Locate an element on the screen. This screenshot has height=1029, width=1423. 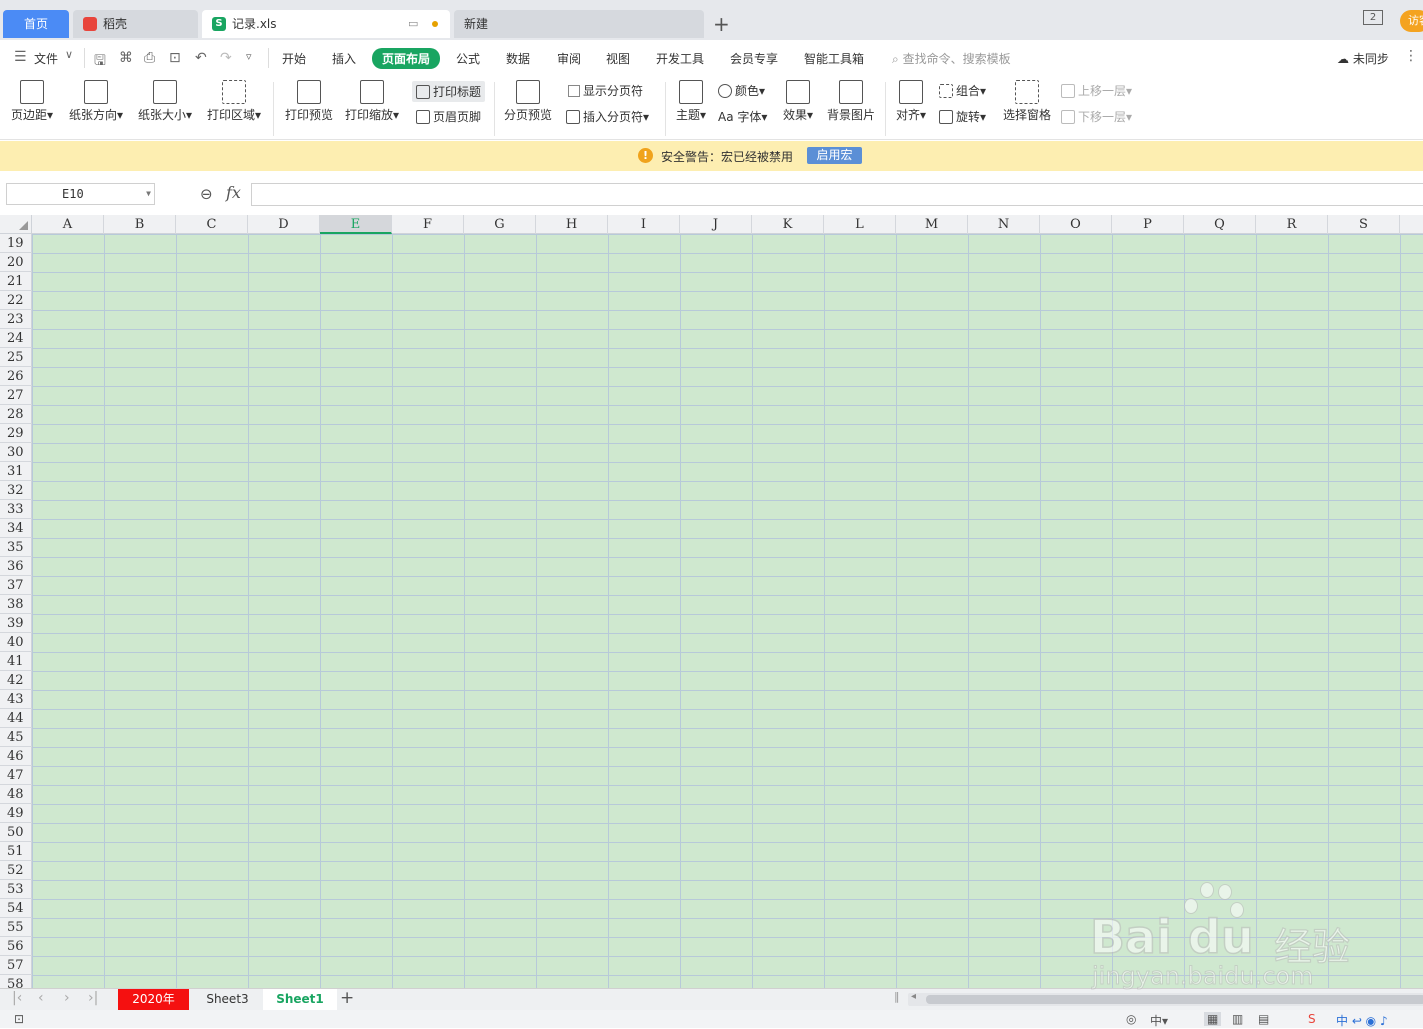
row-header: 23 is located at coordinates (16, 319).